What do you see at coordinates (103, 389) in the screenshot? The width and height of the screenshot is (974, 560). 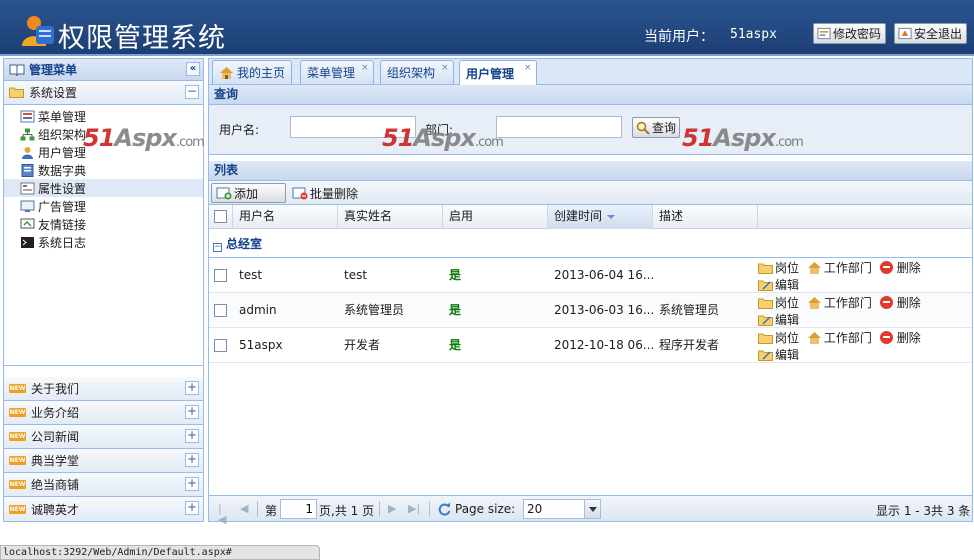 I see `menu-group-about-us: NEW 关于我们 +` at bounding box center [103, 389].